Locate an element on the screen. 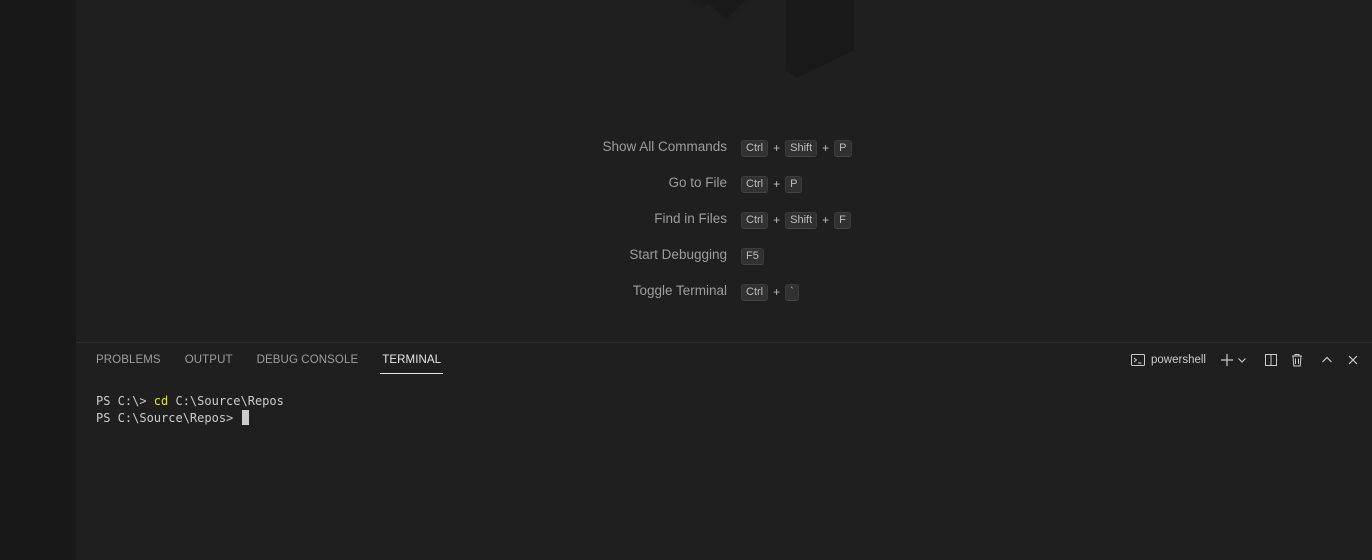 This screenshot has width=1372, height=560. shortcut-row-find-in-files: Find in Files Ctrl + Shift + F is located at coordinates (724, 220).